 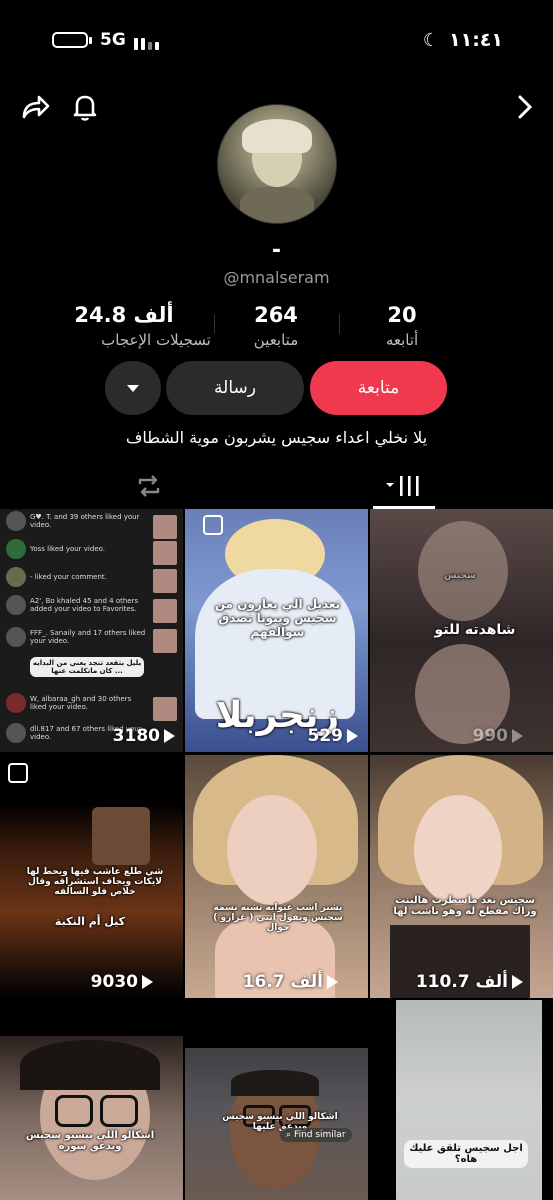 I want to click on video-caption-small: سجيس, so click(x=460, y=576).